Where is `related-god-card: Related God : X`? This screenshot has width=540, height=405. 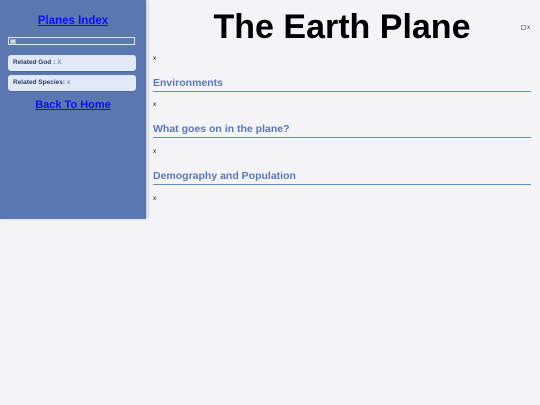
related-god-card: Related God : X is located at coordinates (72, 63).